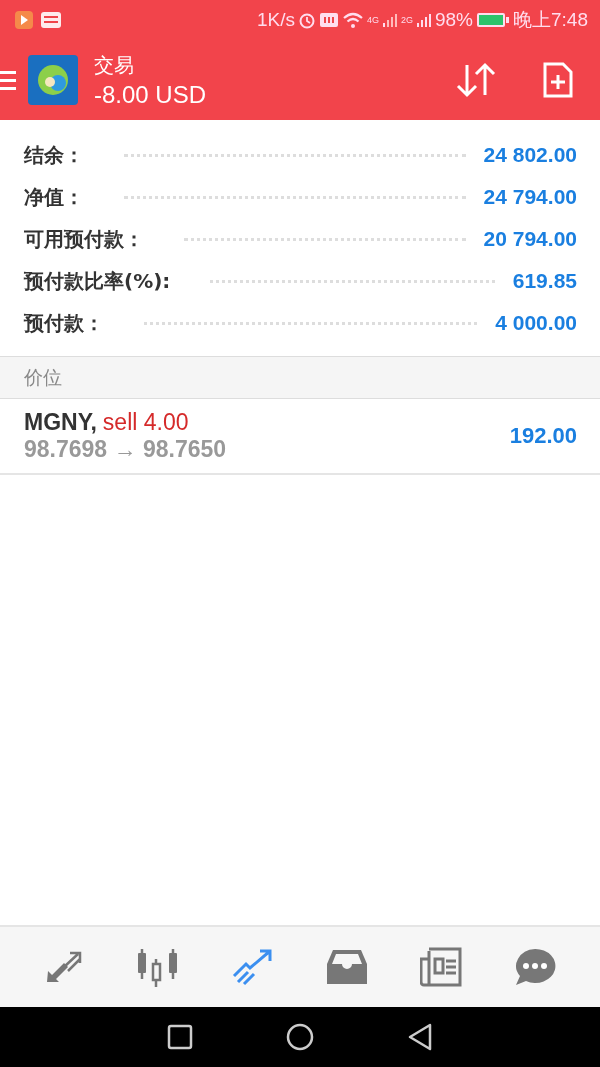  Describe the element at coordinates (550, 20) in the screenshot. I see `clock: 晚上7:48` at that location.